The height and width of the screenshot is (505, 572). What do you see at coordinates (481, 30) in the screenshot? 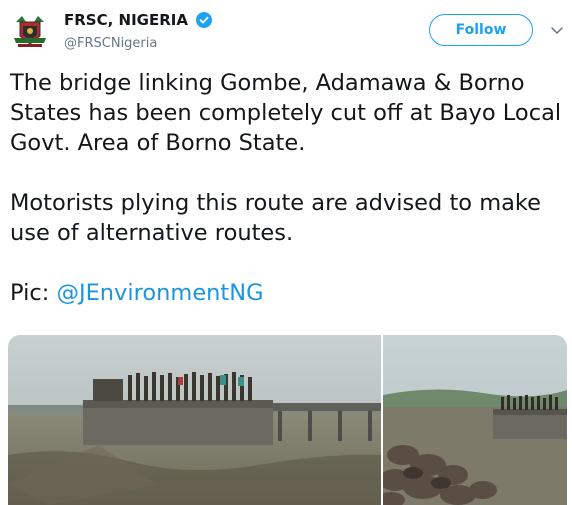
I see `follow-button: Follow` at bounding box center [481, 30].